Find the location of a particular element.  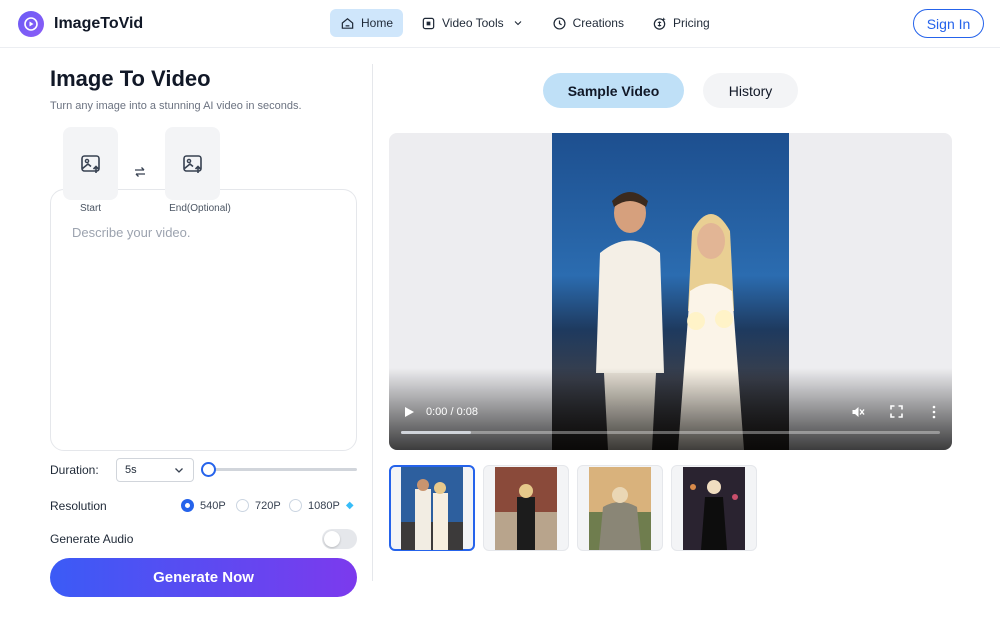

tab-sample-video: Sample Video is located at coordinates (613, 90).